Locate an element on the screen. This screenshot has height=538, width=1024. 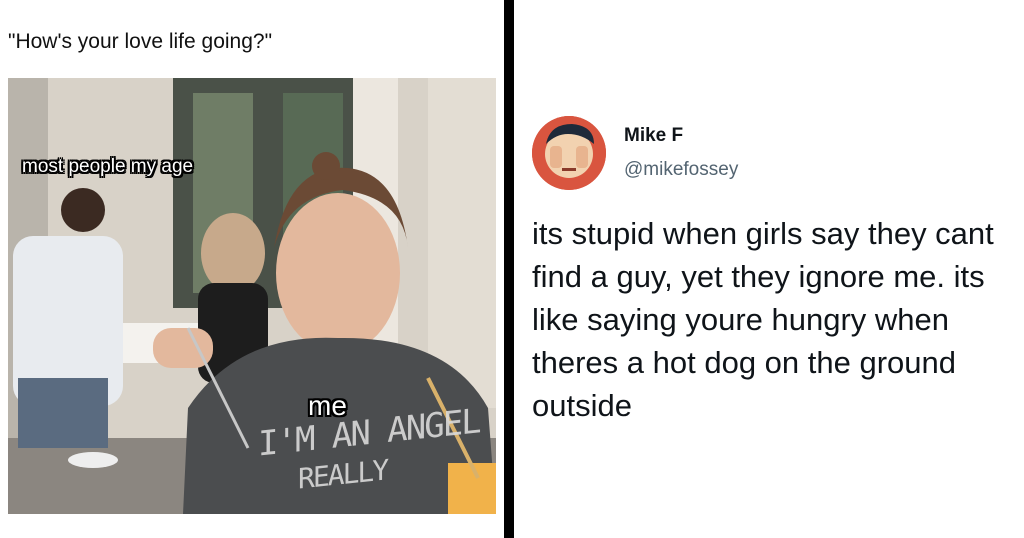
avatar-icon is located at coordinates (569, 153).